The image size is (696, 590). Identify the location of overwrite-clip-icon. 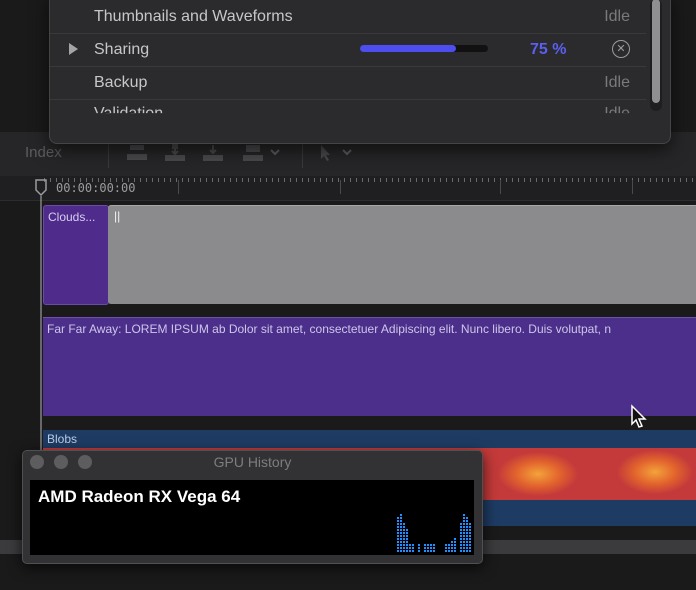
(253, 153).